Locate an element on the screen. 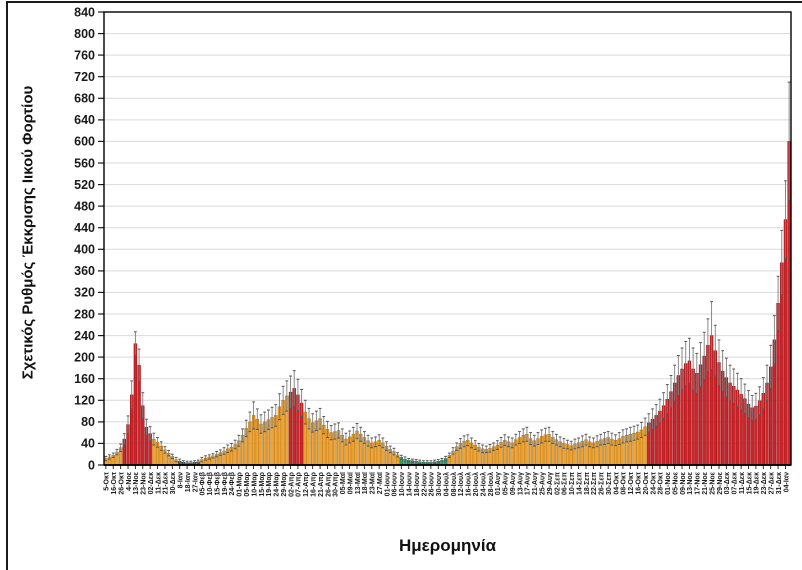 This screenshot has height=570, width=802. x-tick-label: 23-Δεκ is located at coordinates (764, 483).